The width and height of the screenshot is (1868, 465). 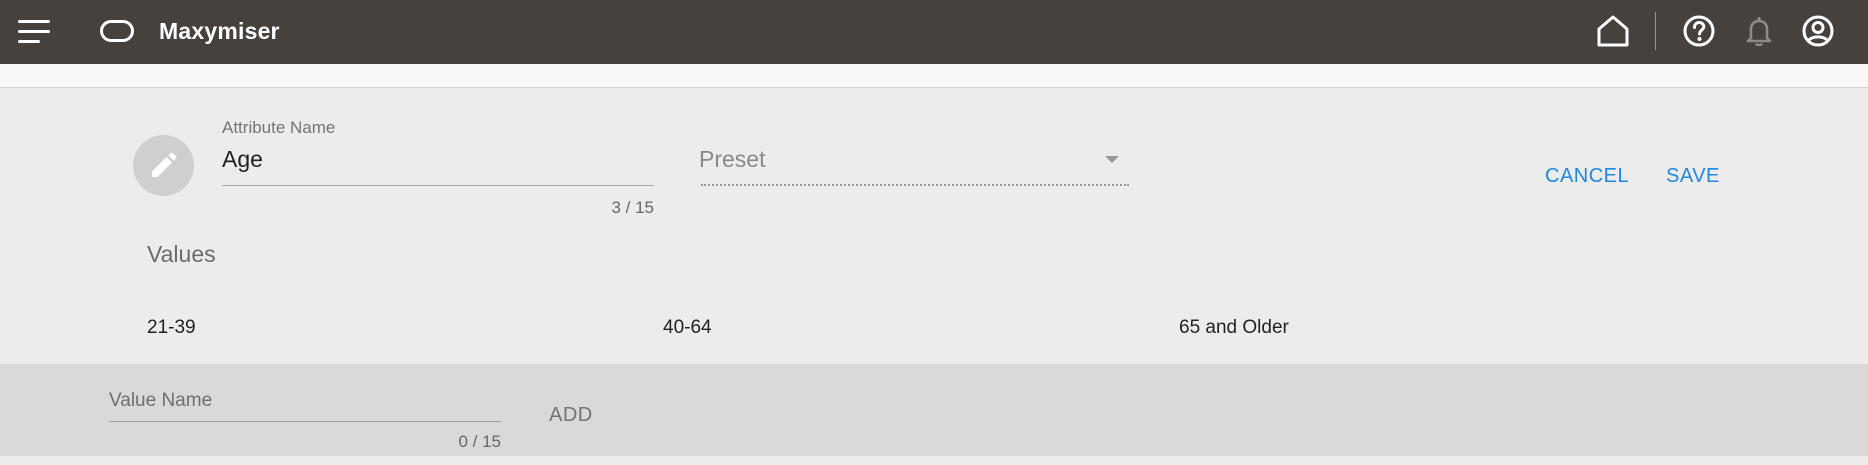 What do you see at coordinates (1234, 328) in the screenshot?
I see `value-item: 65 and Older` at bounding box center [1234, 328].